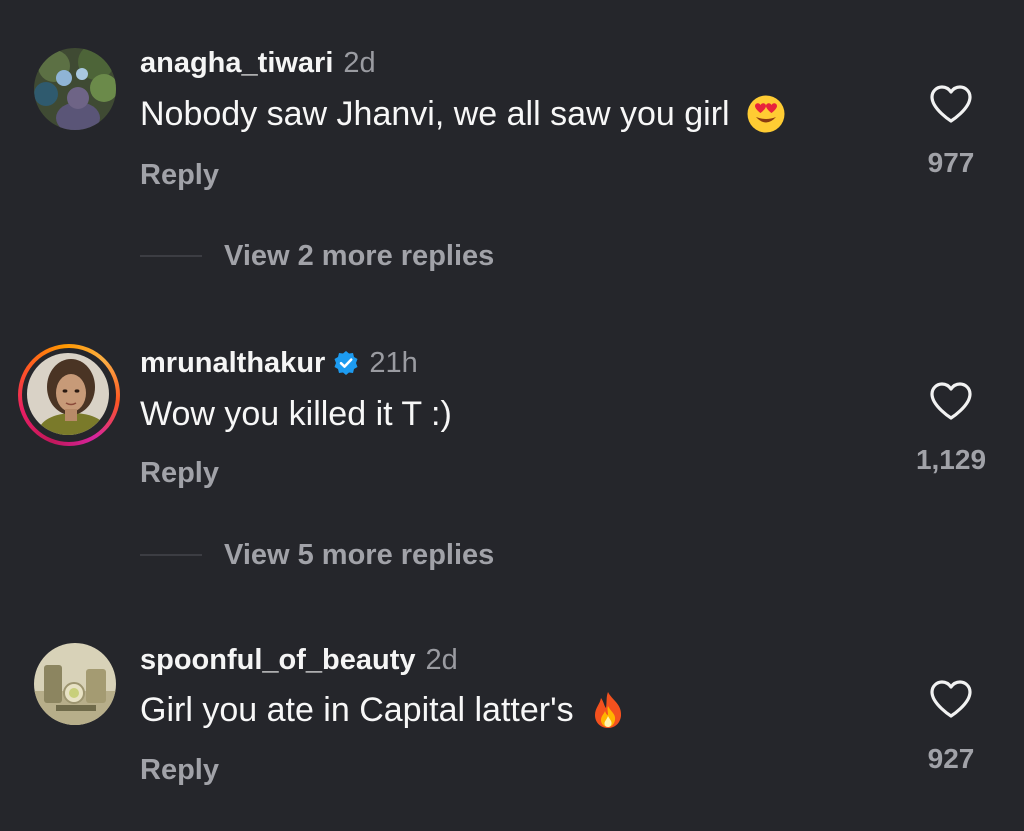  What do you see at coordinates (951, 758) in the screenshot?
I see `like-count: 927` at bounding box center [951, 758].